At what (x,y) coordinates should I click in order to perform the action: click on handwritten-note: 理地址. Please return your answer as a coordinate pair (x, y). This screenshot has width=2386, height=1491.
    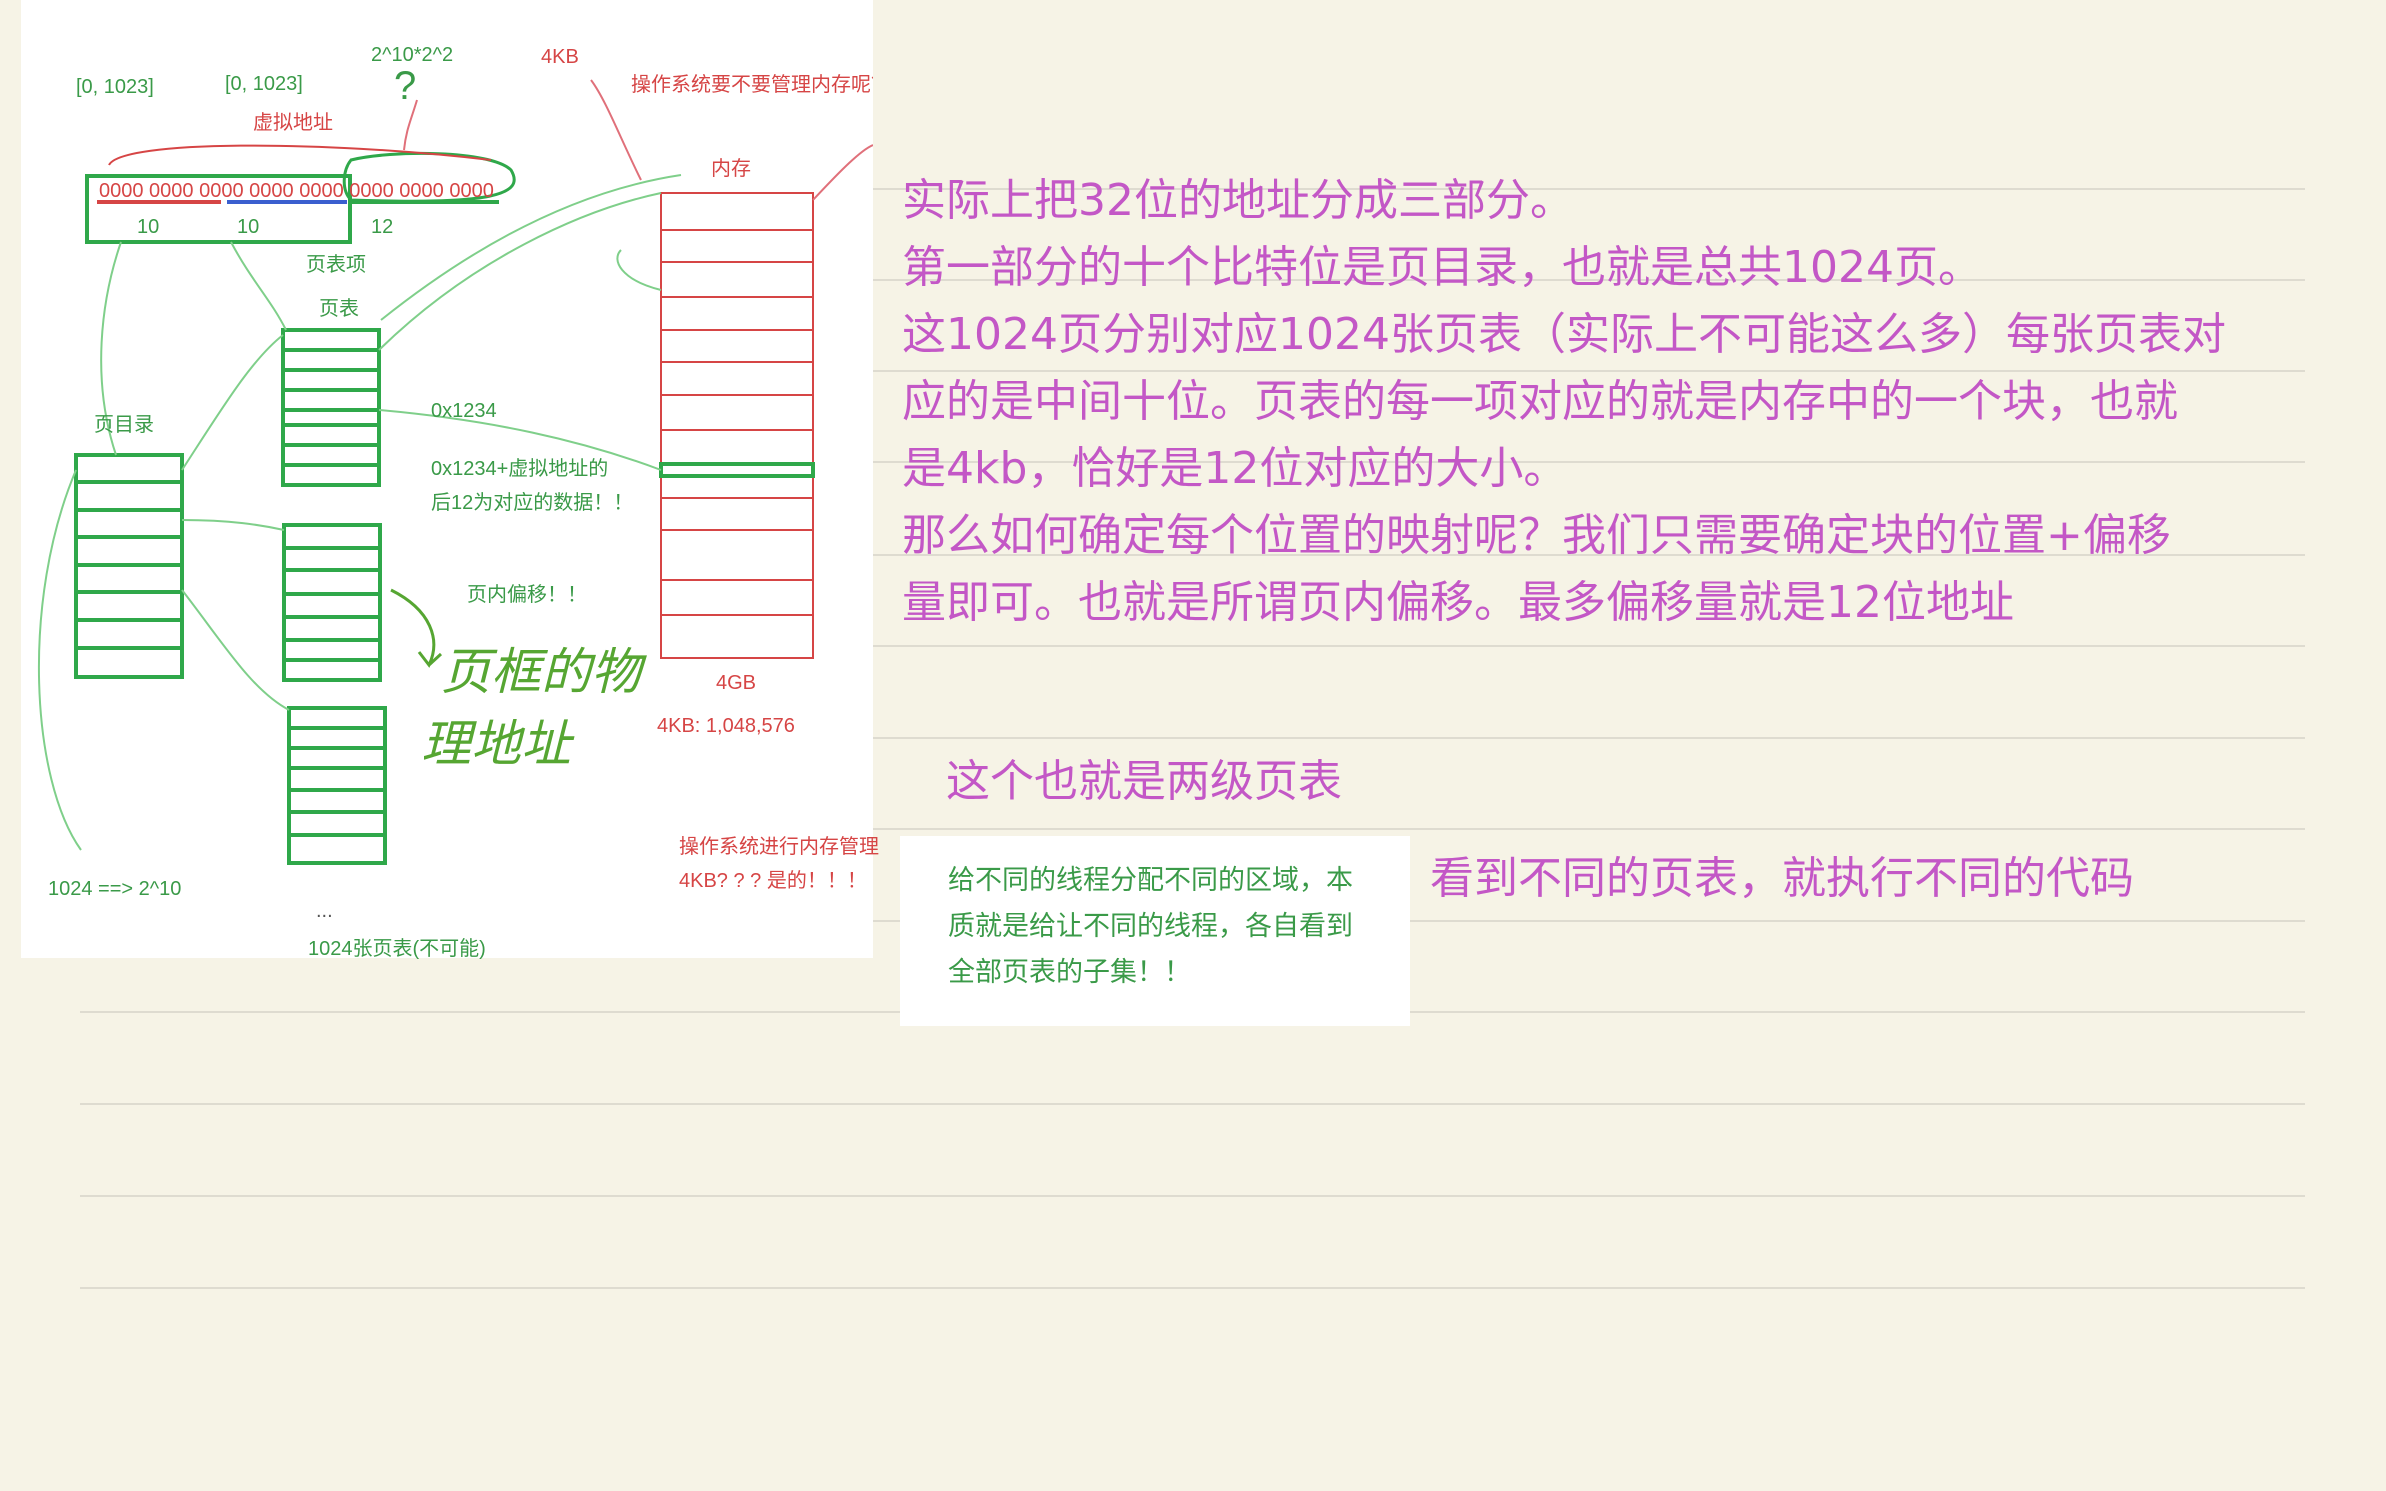
    Looking at the image, I should click on (496, 744).